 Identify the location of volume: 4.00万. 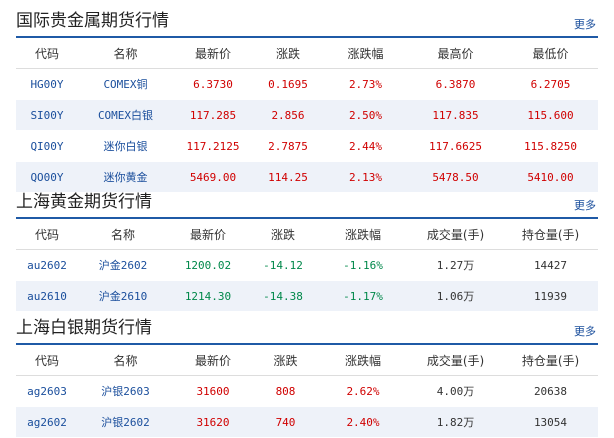
(455, 391).